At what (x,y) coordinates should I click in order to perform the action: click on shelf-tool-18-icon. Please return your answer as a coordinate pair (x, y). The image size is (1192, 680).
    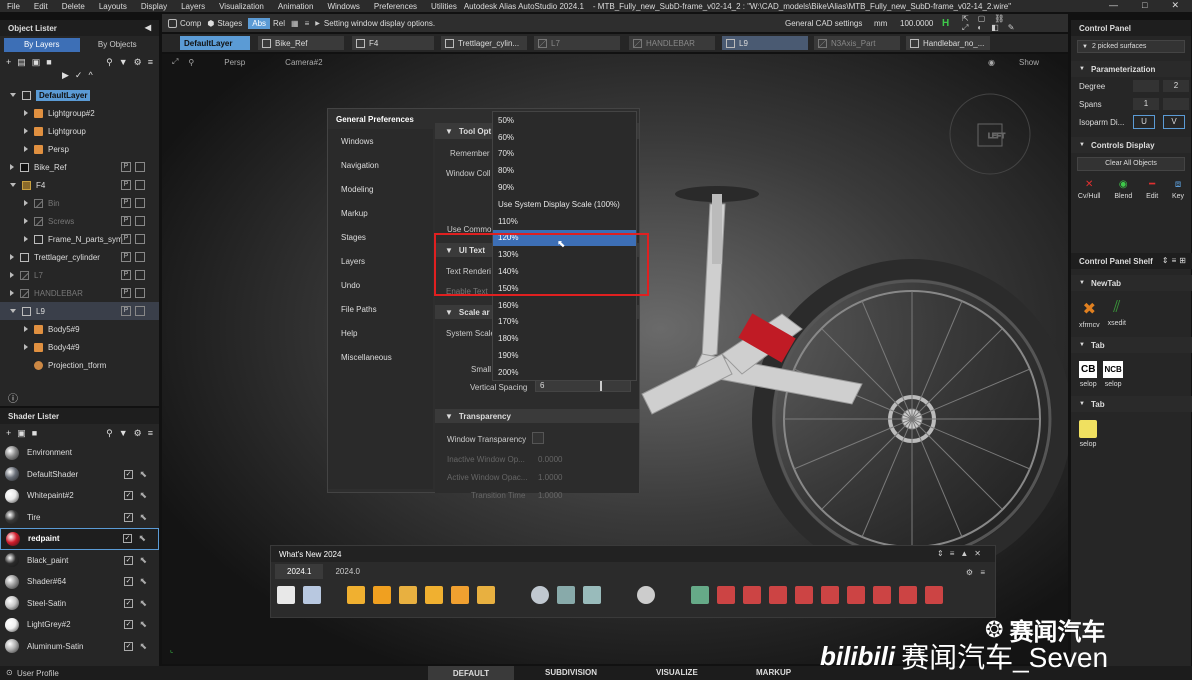
    Looking at the image, I should click on (908, 595).